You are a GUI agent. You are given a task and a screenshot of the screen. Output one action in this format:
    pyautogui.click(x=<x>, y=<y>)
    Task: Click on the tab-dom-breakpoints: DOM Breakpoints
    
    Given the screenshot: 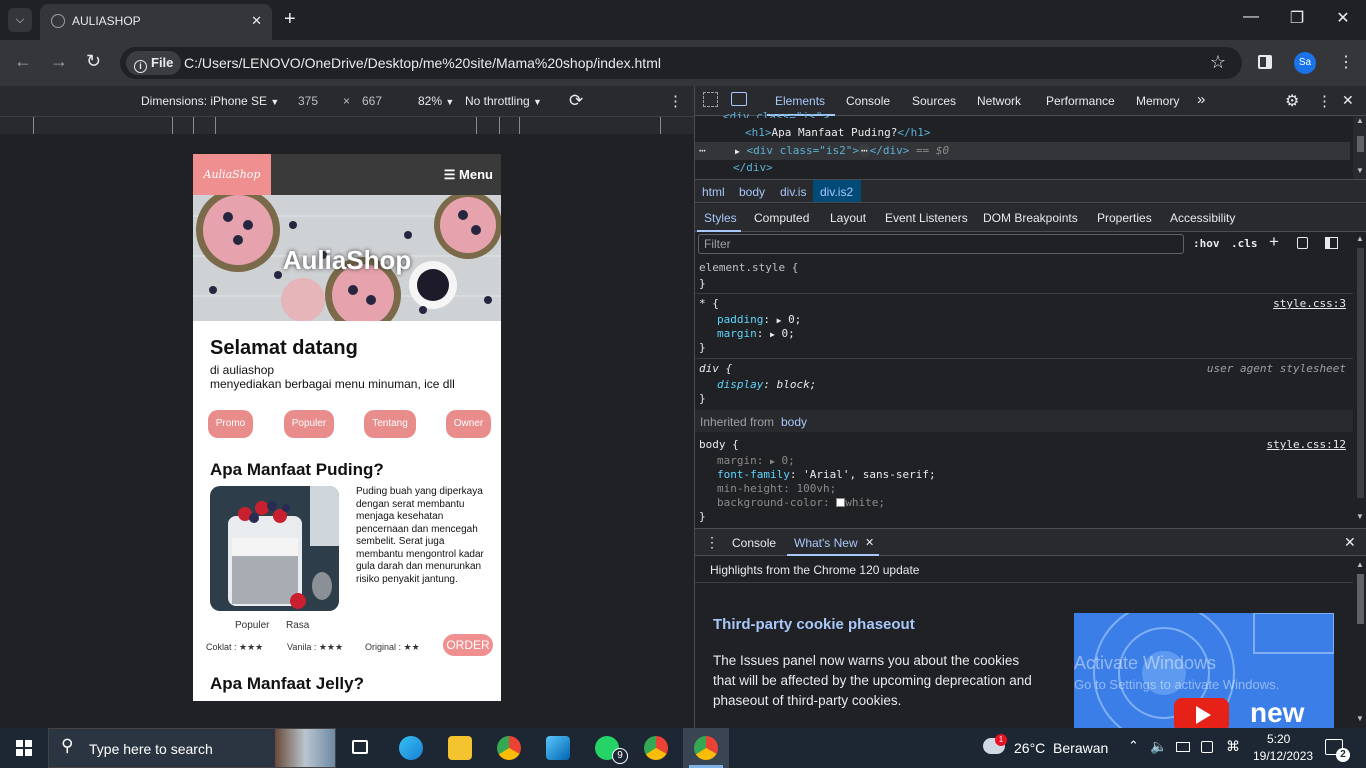 What is the action you would take?
    pyautogui.click(x=1030, y=218)
    